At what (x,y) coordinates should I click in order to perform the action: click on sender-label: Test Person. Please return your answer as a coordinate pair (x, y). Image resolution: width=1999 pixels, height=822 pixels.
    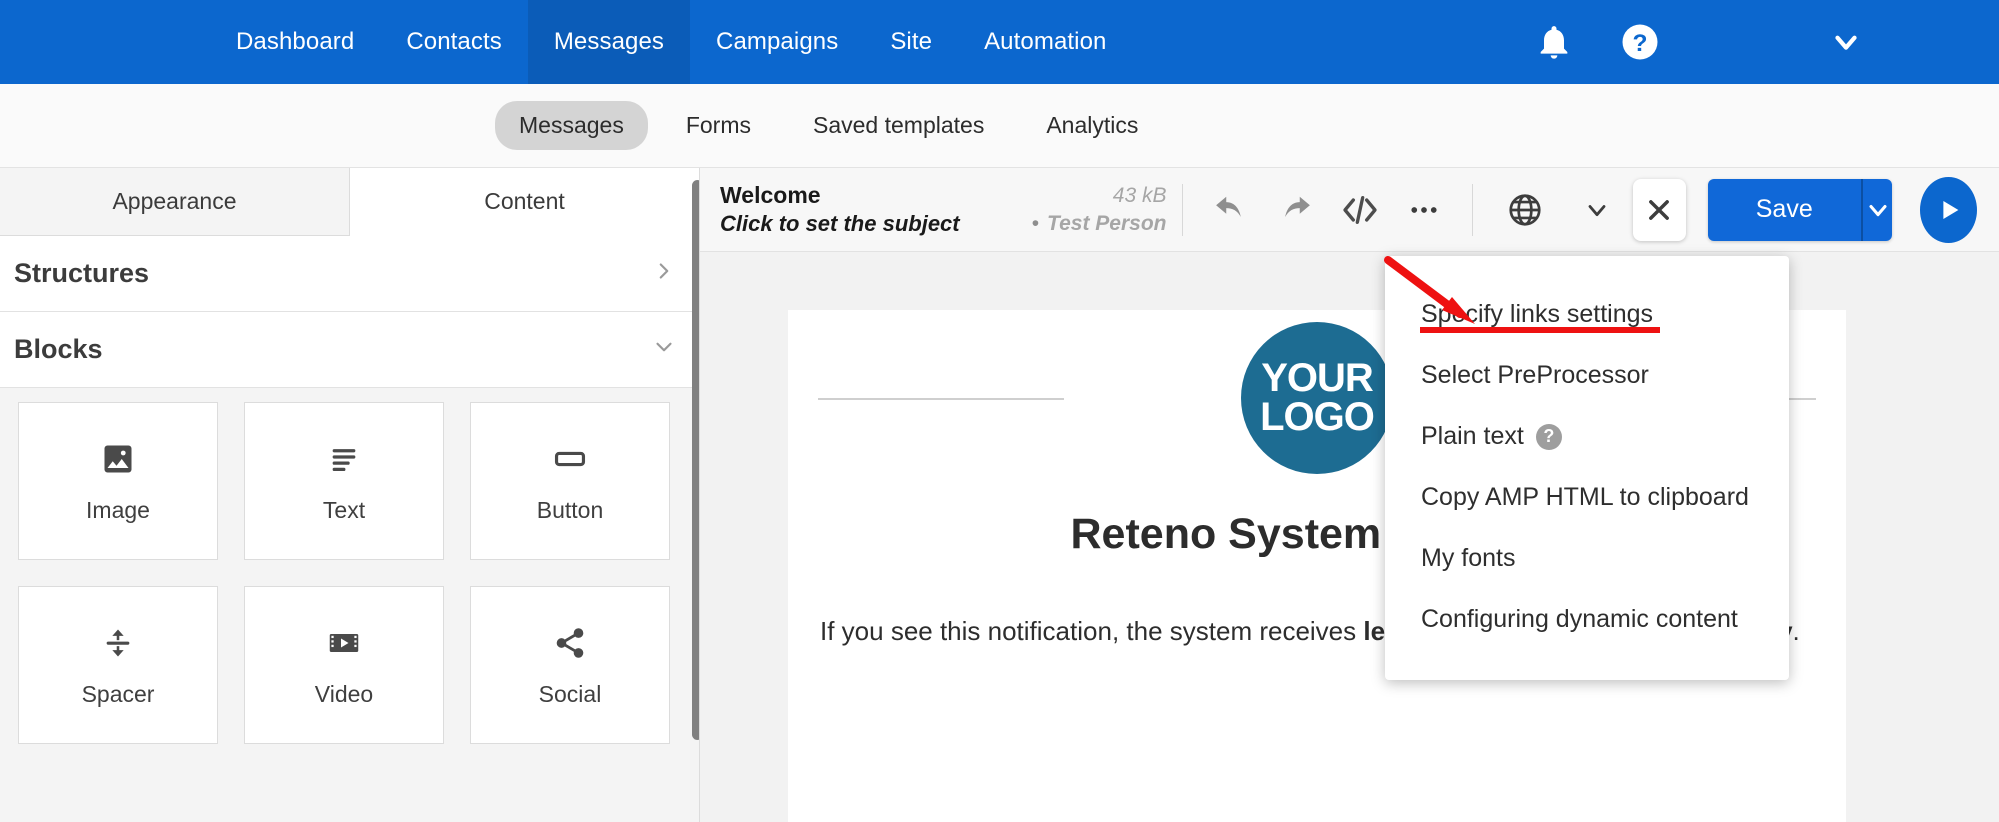
    Looking at the image, I should click on (1107, 223).